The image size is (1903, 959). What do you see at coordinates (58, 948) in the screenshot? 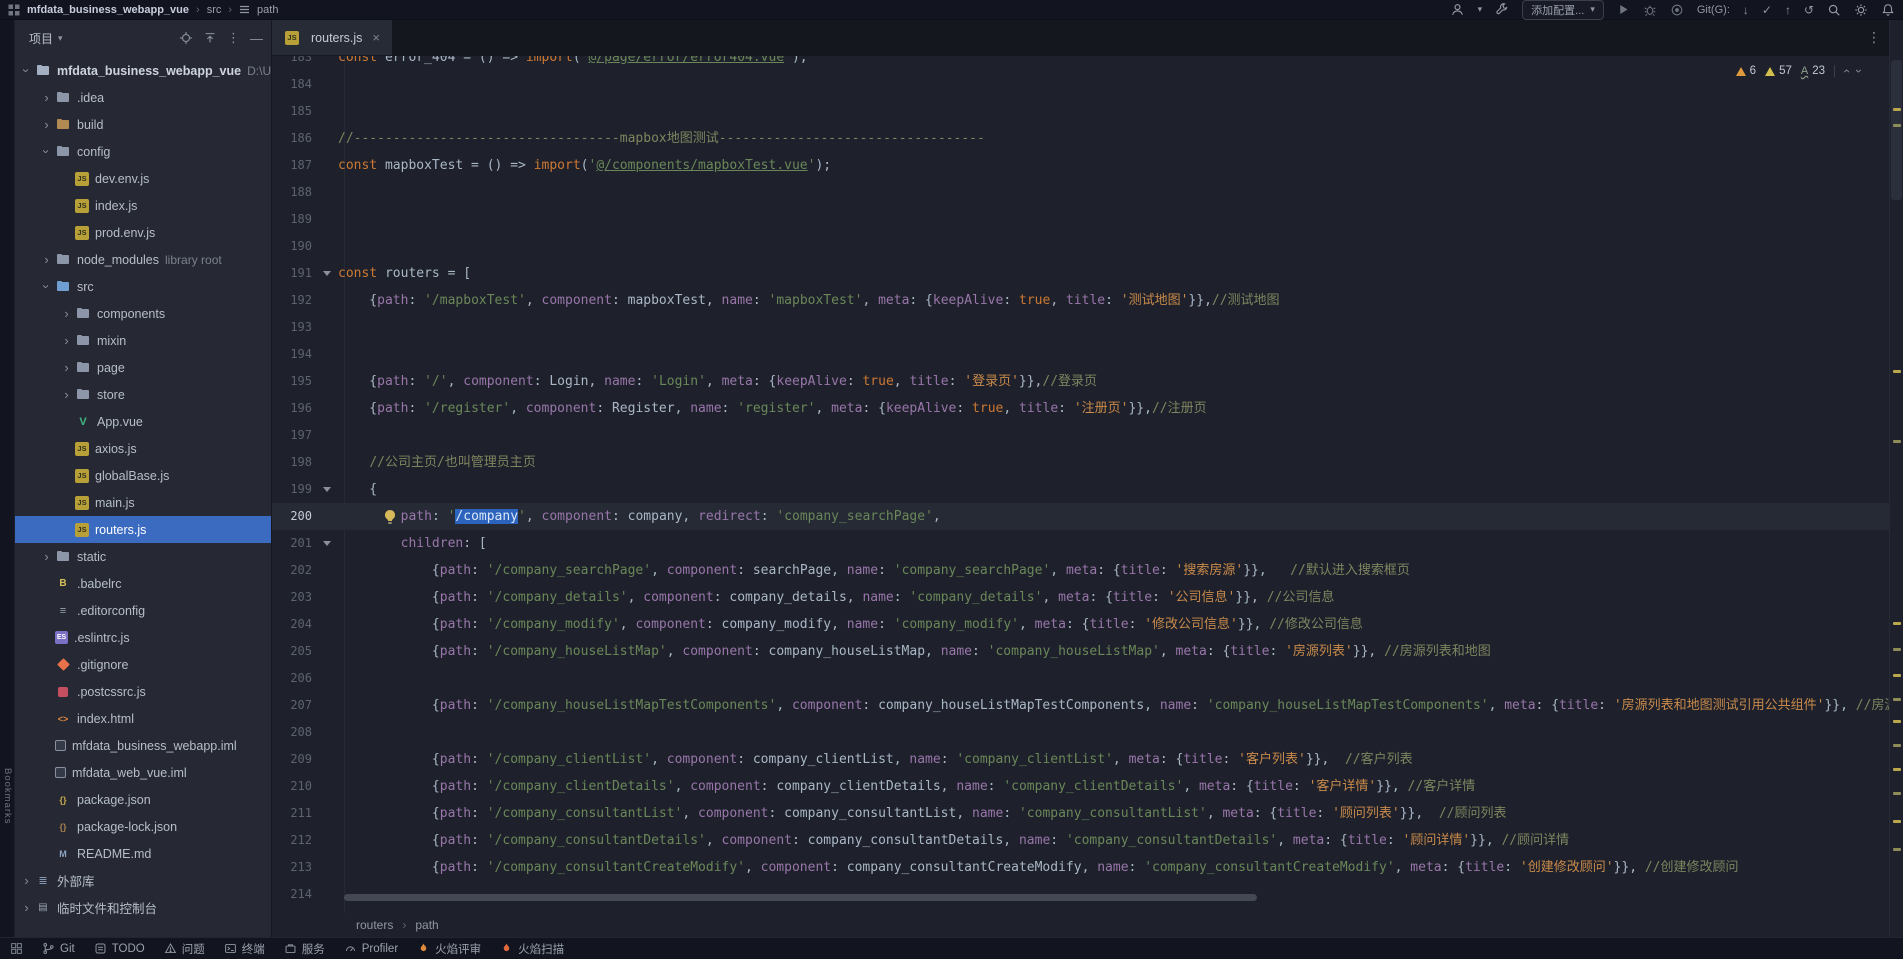
I see `statusbar-item-git: Git` at bounding box center [58, 948].